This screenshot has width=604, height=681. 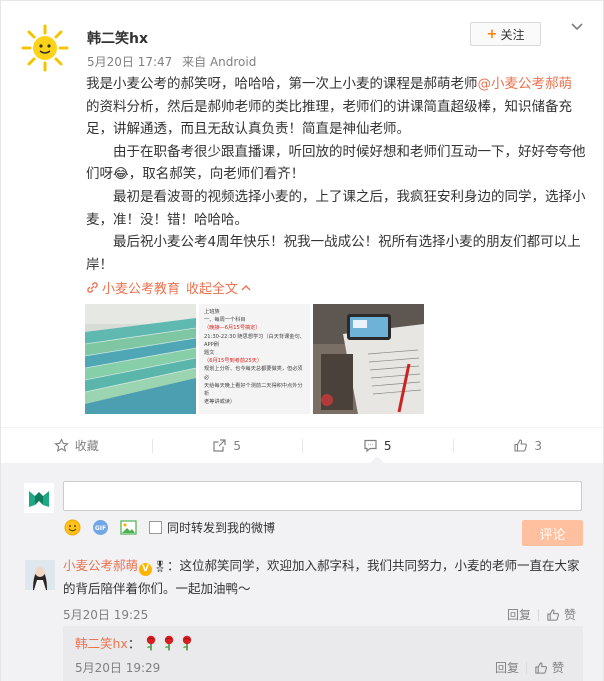 I want to click on schedule-line: 21:30-22:30 随思想学习（白天背课金句、APP刷, so click(x=254, y=340).